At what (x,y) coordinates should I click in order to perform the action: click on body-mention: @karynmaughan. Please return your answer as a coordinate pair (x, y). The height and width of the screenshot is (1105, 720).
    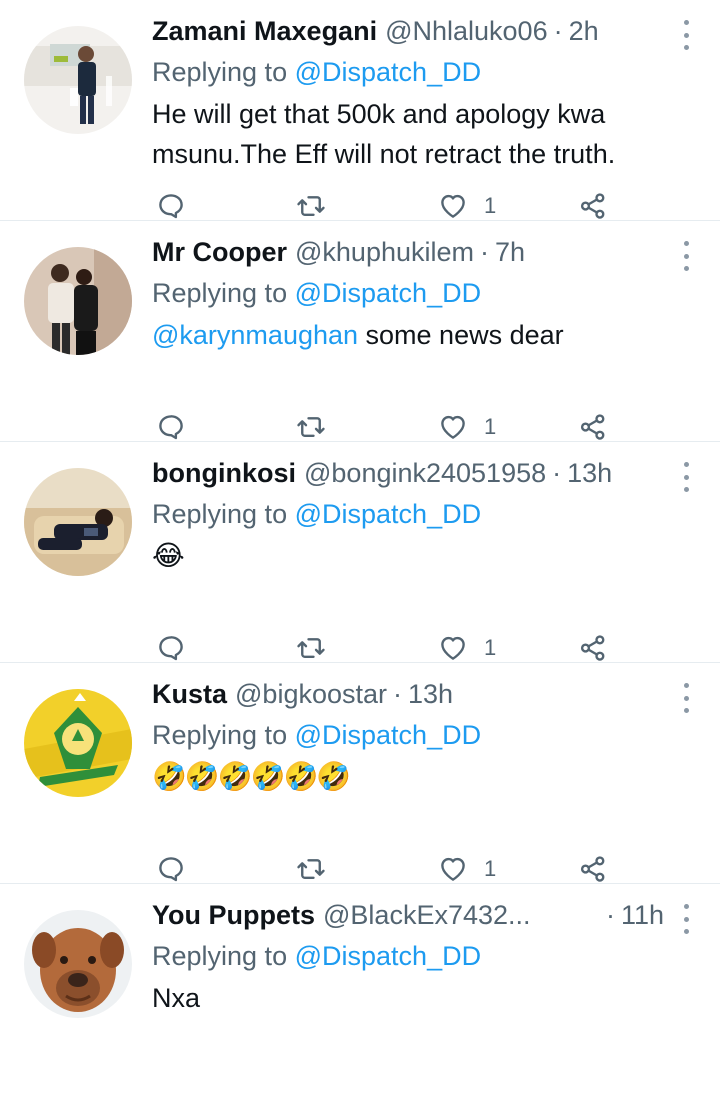
    Looking at the image, I should click on (255, 335).